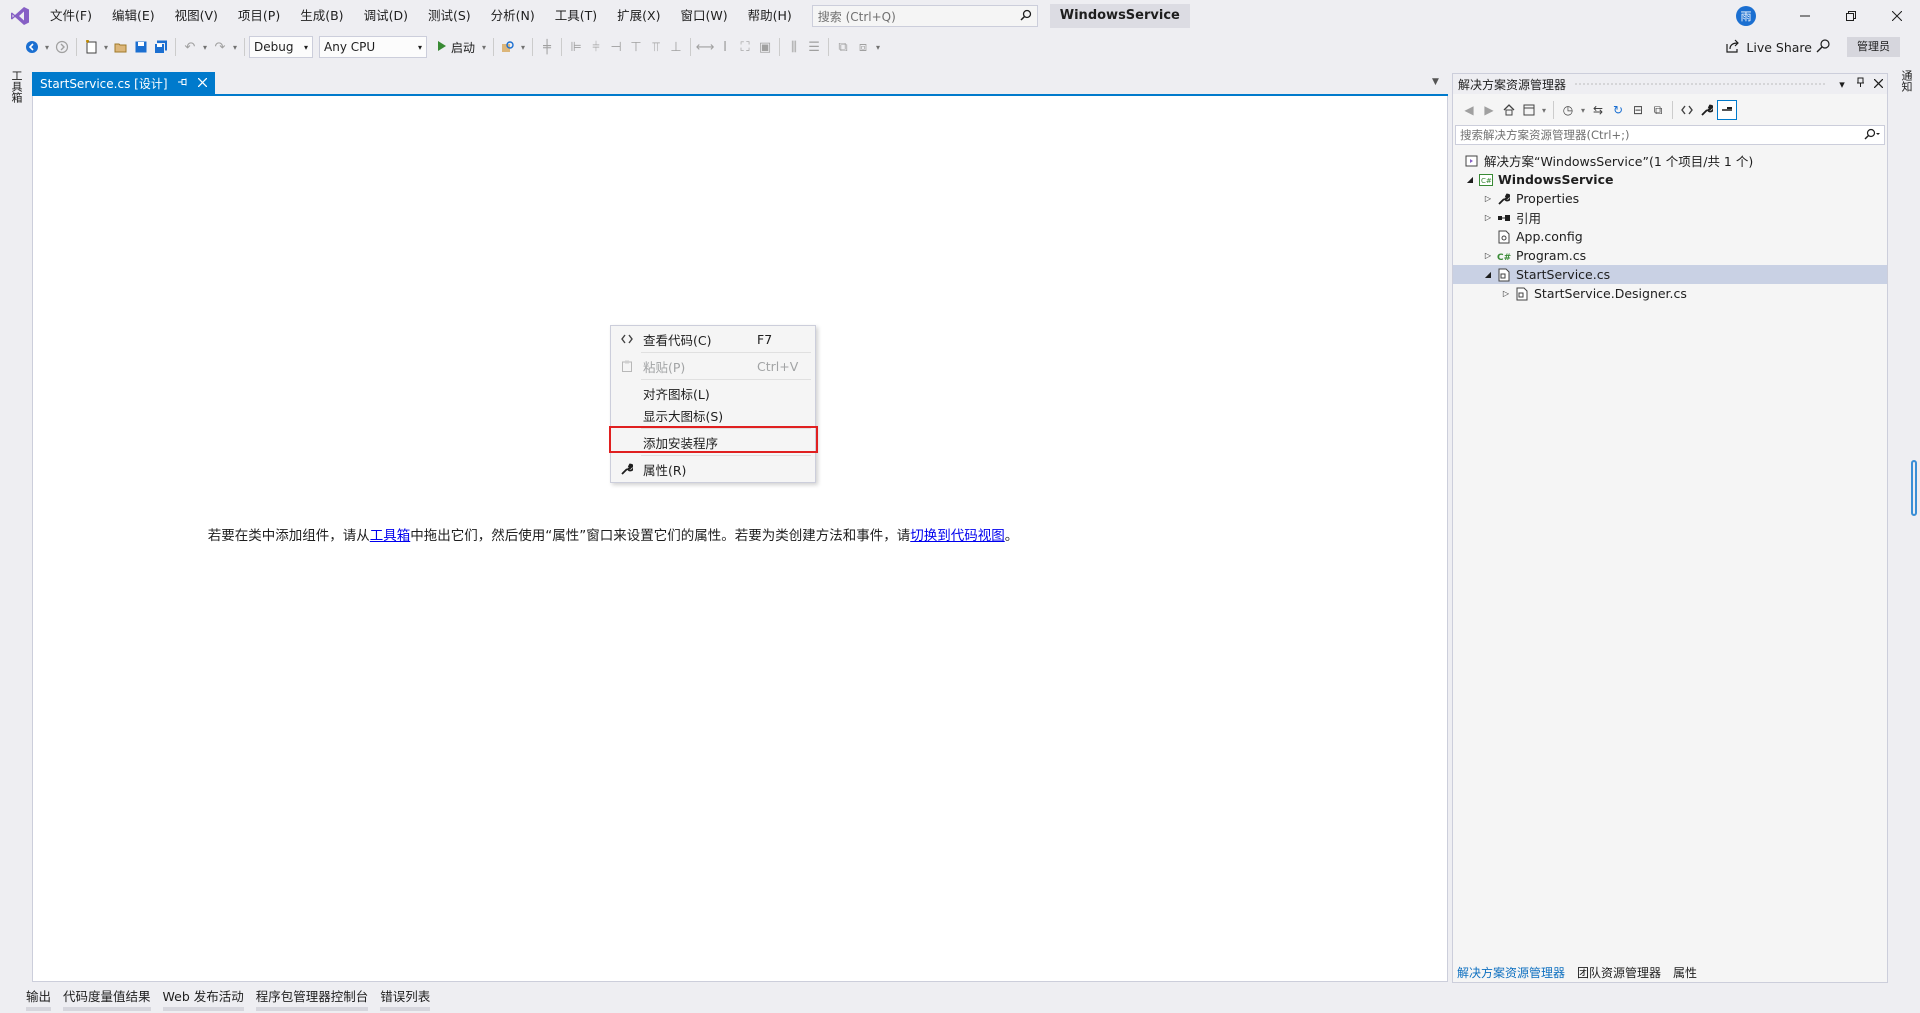 This screenshot has width=1920, height=1013. What do you see at coordinates (1851, 16) in the screenshot?
I see `restore-button` at bounding box center [1851, 16].